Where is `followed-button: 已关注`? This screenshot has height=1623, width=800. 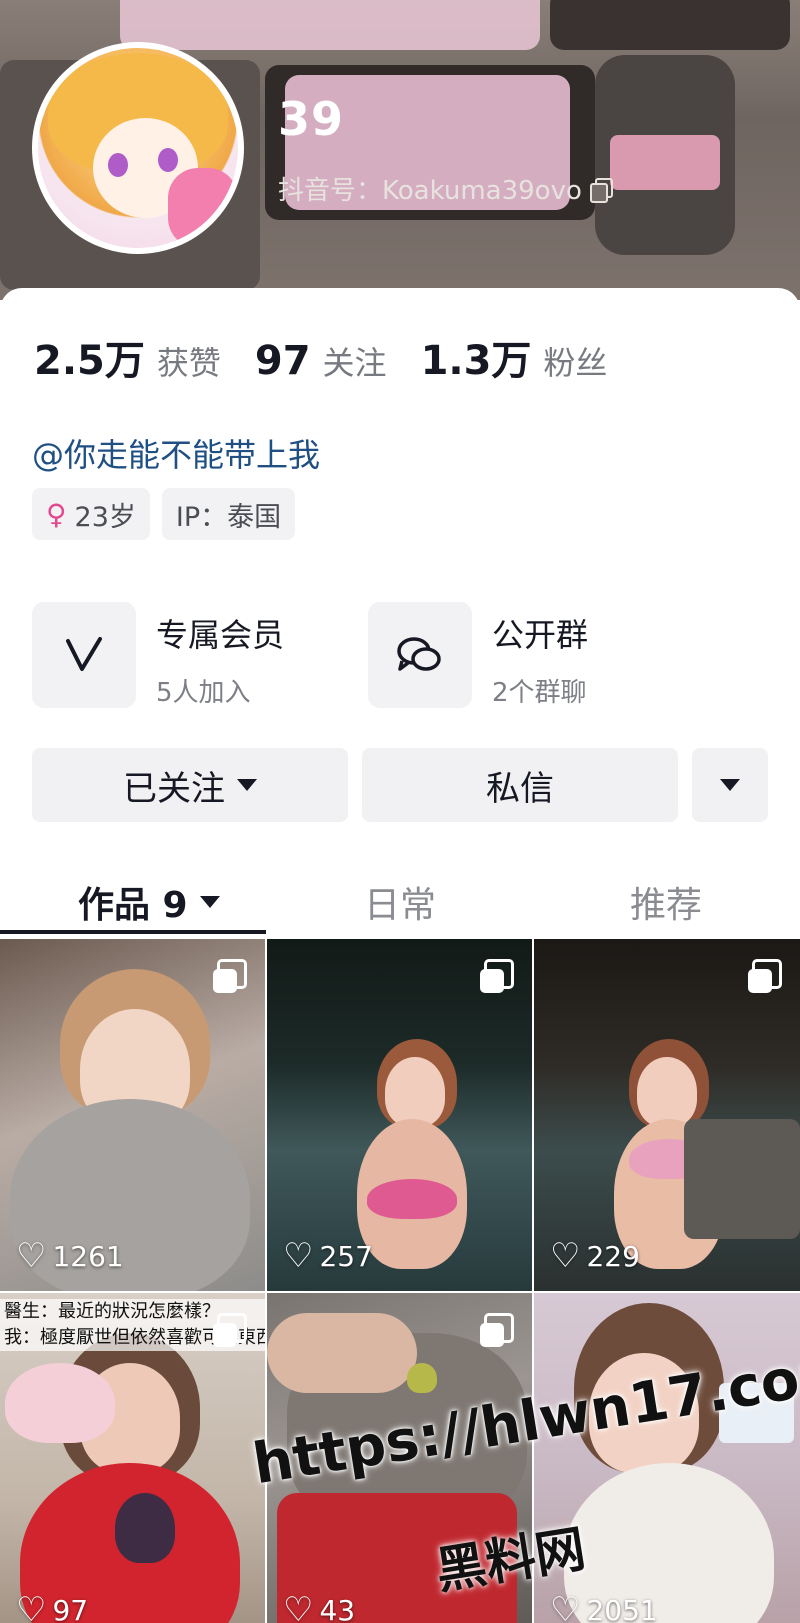
followed-button: 已关注 is located at coordinates (190, 785).